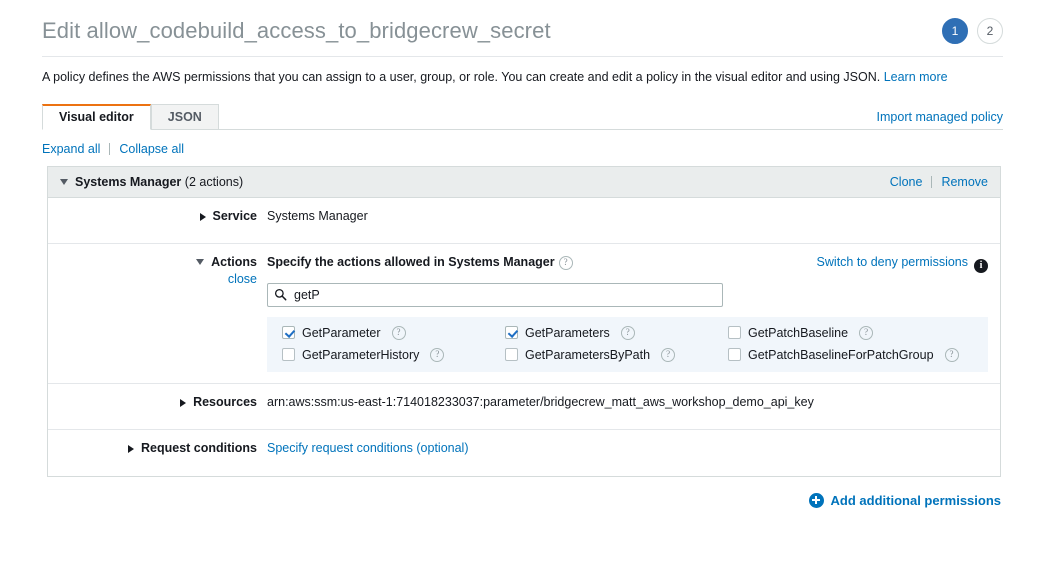  I want to click on checkbox-item-getparameterhistory: GetParameterHistory ?, so click(378, 354).